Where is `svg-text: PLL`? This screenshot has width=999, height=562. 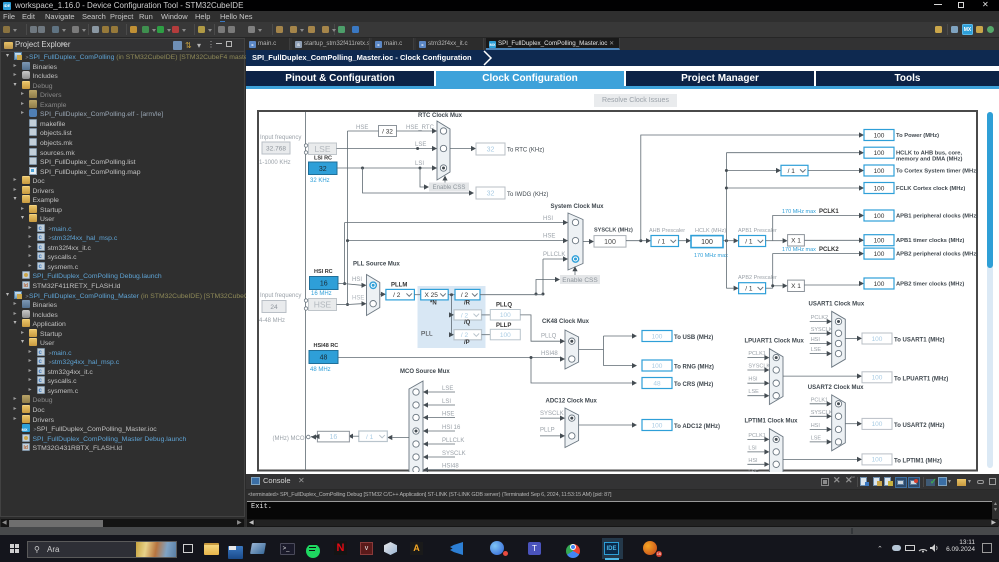
svg-text: PLL is located at coordinates (427, 334).